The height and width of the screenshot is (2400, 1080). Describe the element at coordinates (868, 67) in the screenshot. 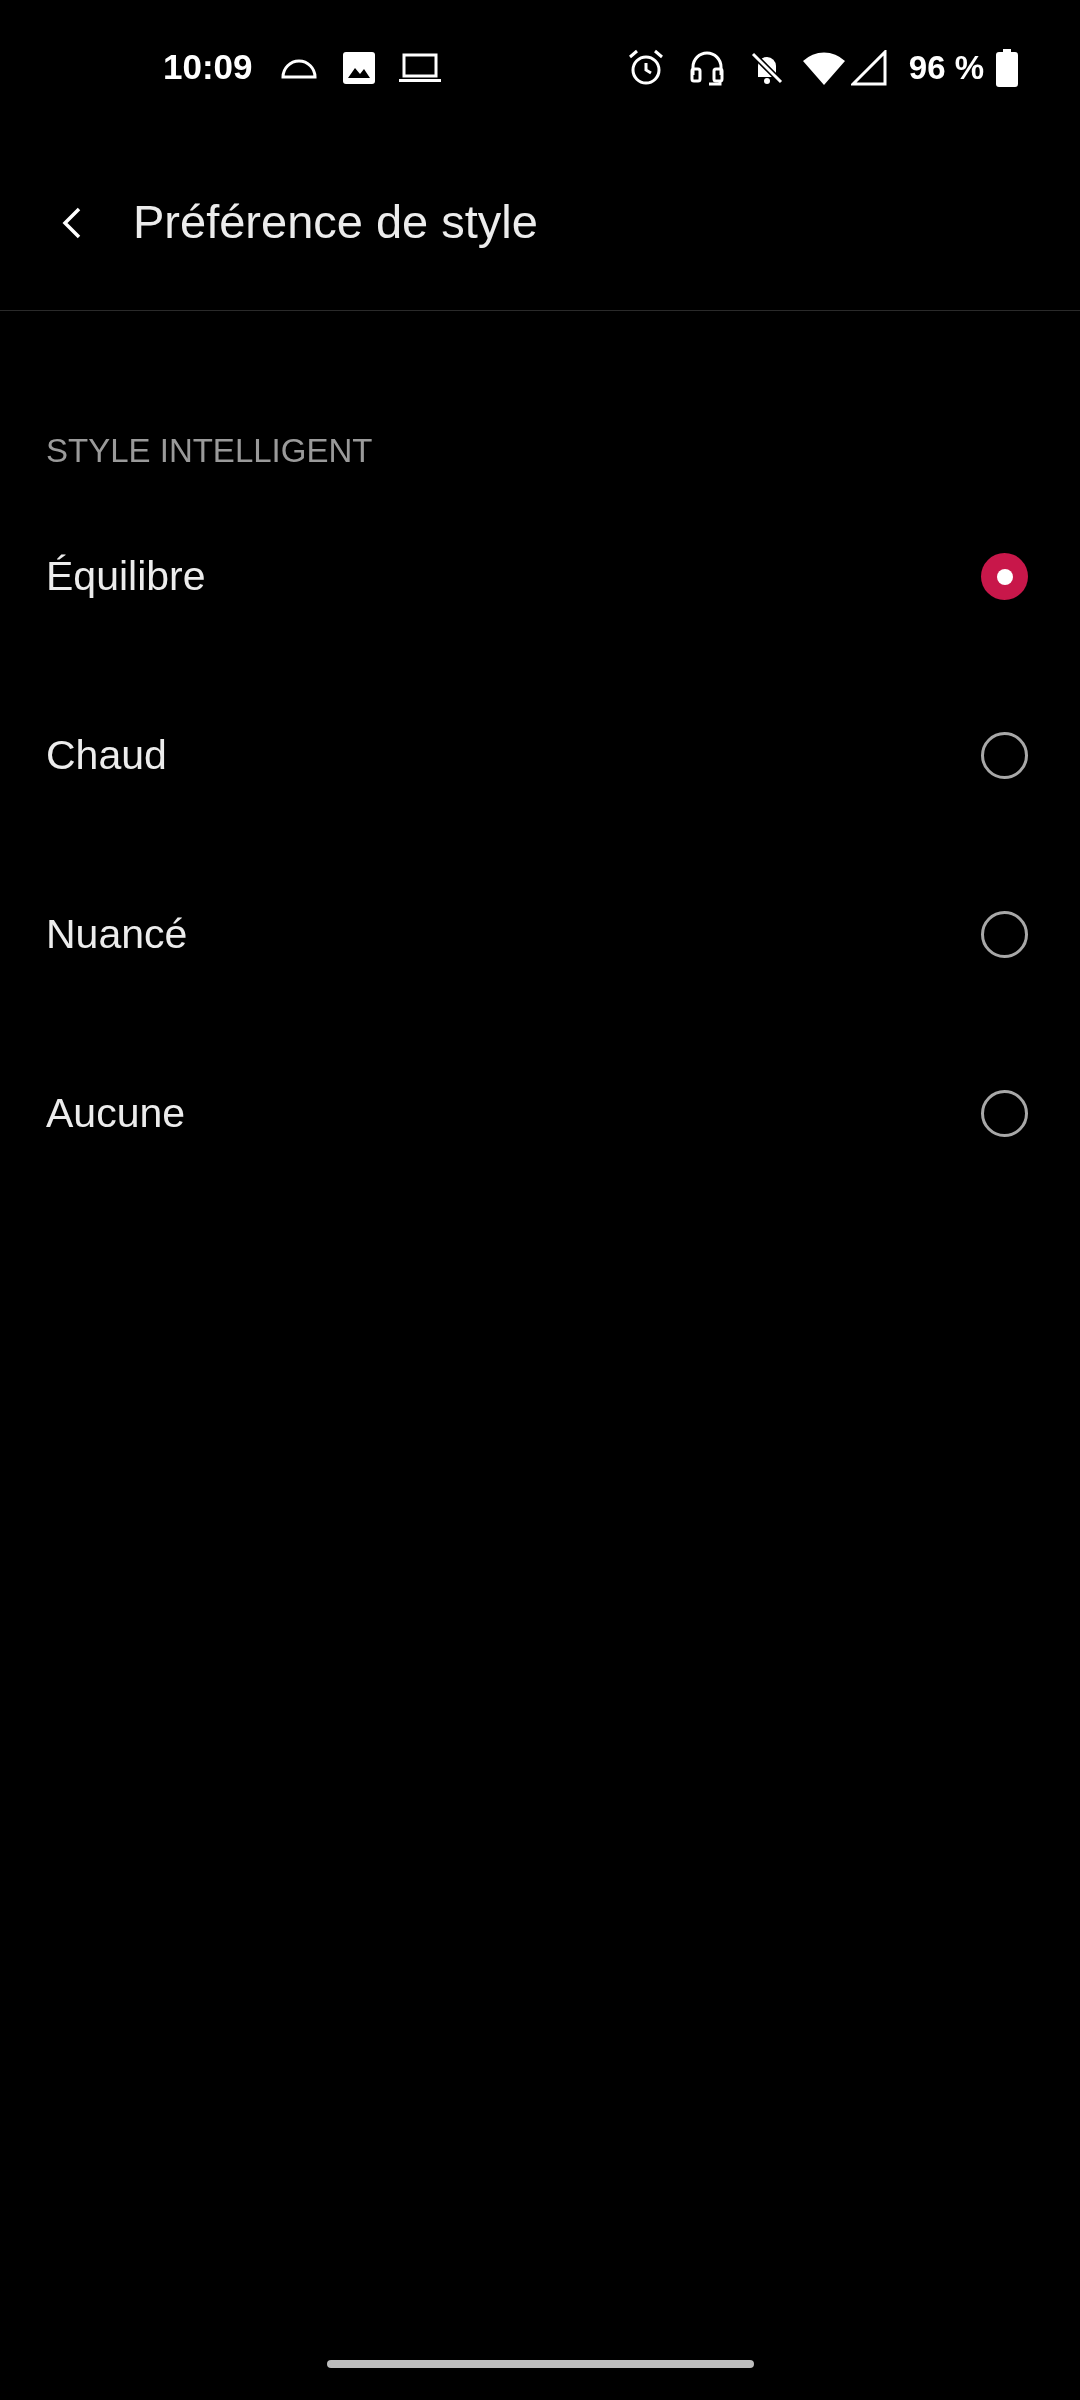

I see `signal-icon` at that location.